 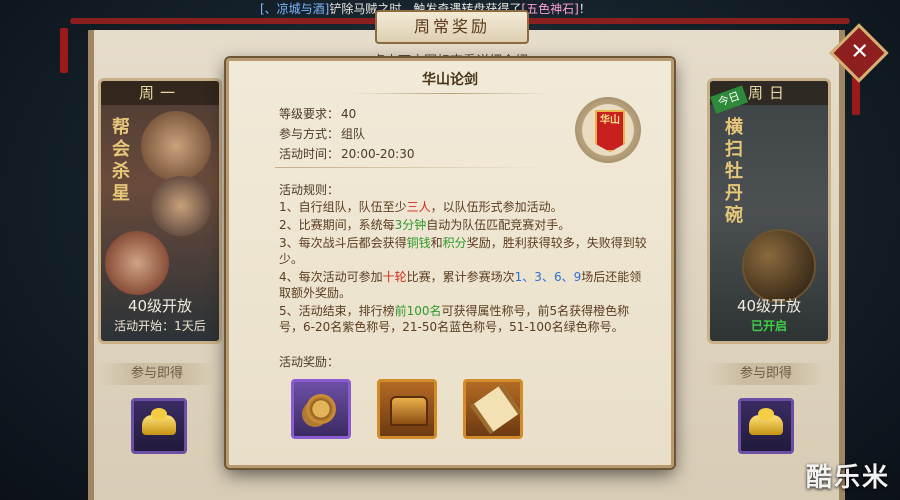 What do you see at coordinates (496, 207) in the screenshot?
I see `rule-text: ，以队伍形式参加活动。` at bounding box center [496, 207].